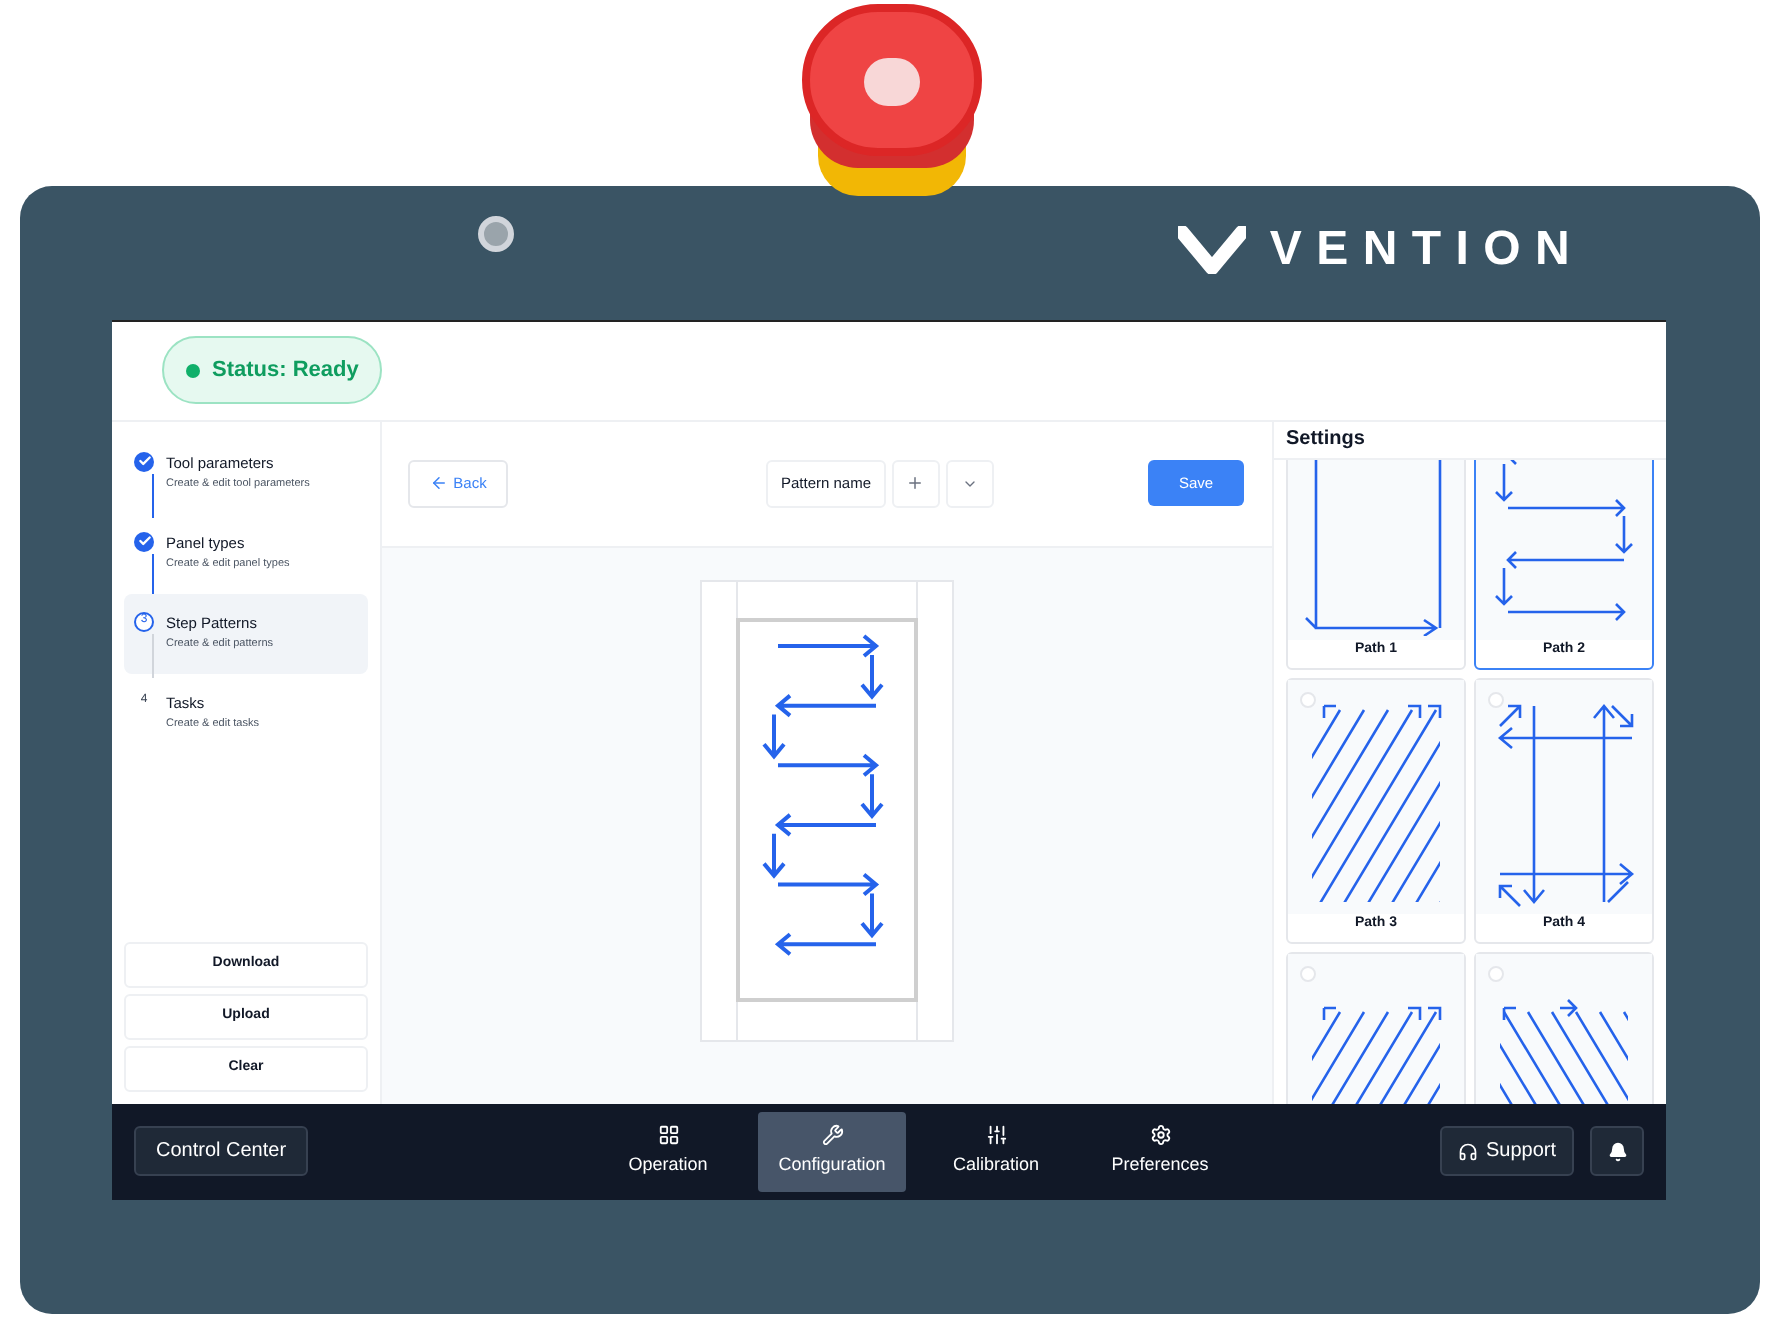  Describe the element at coordinates (1506, 1151) in the screenshot. I see `support-button: Support` at that location.